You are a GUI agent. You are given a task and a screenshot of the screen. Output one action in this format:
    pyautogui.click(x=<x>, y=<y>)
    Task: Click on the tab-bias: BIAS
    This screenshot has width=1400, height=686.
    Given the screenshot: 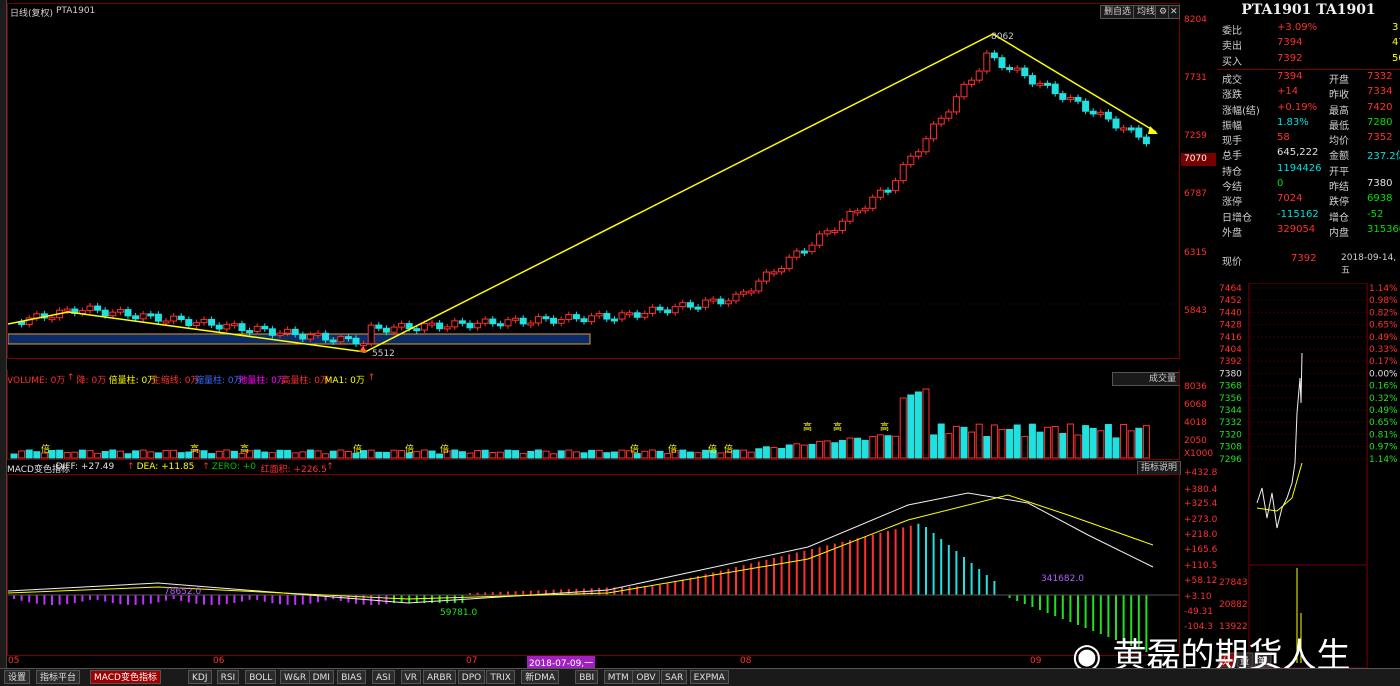 What is the action you would take?
    pyautogui.click(x=351, y=677)
    